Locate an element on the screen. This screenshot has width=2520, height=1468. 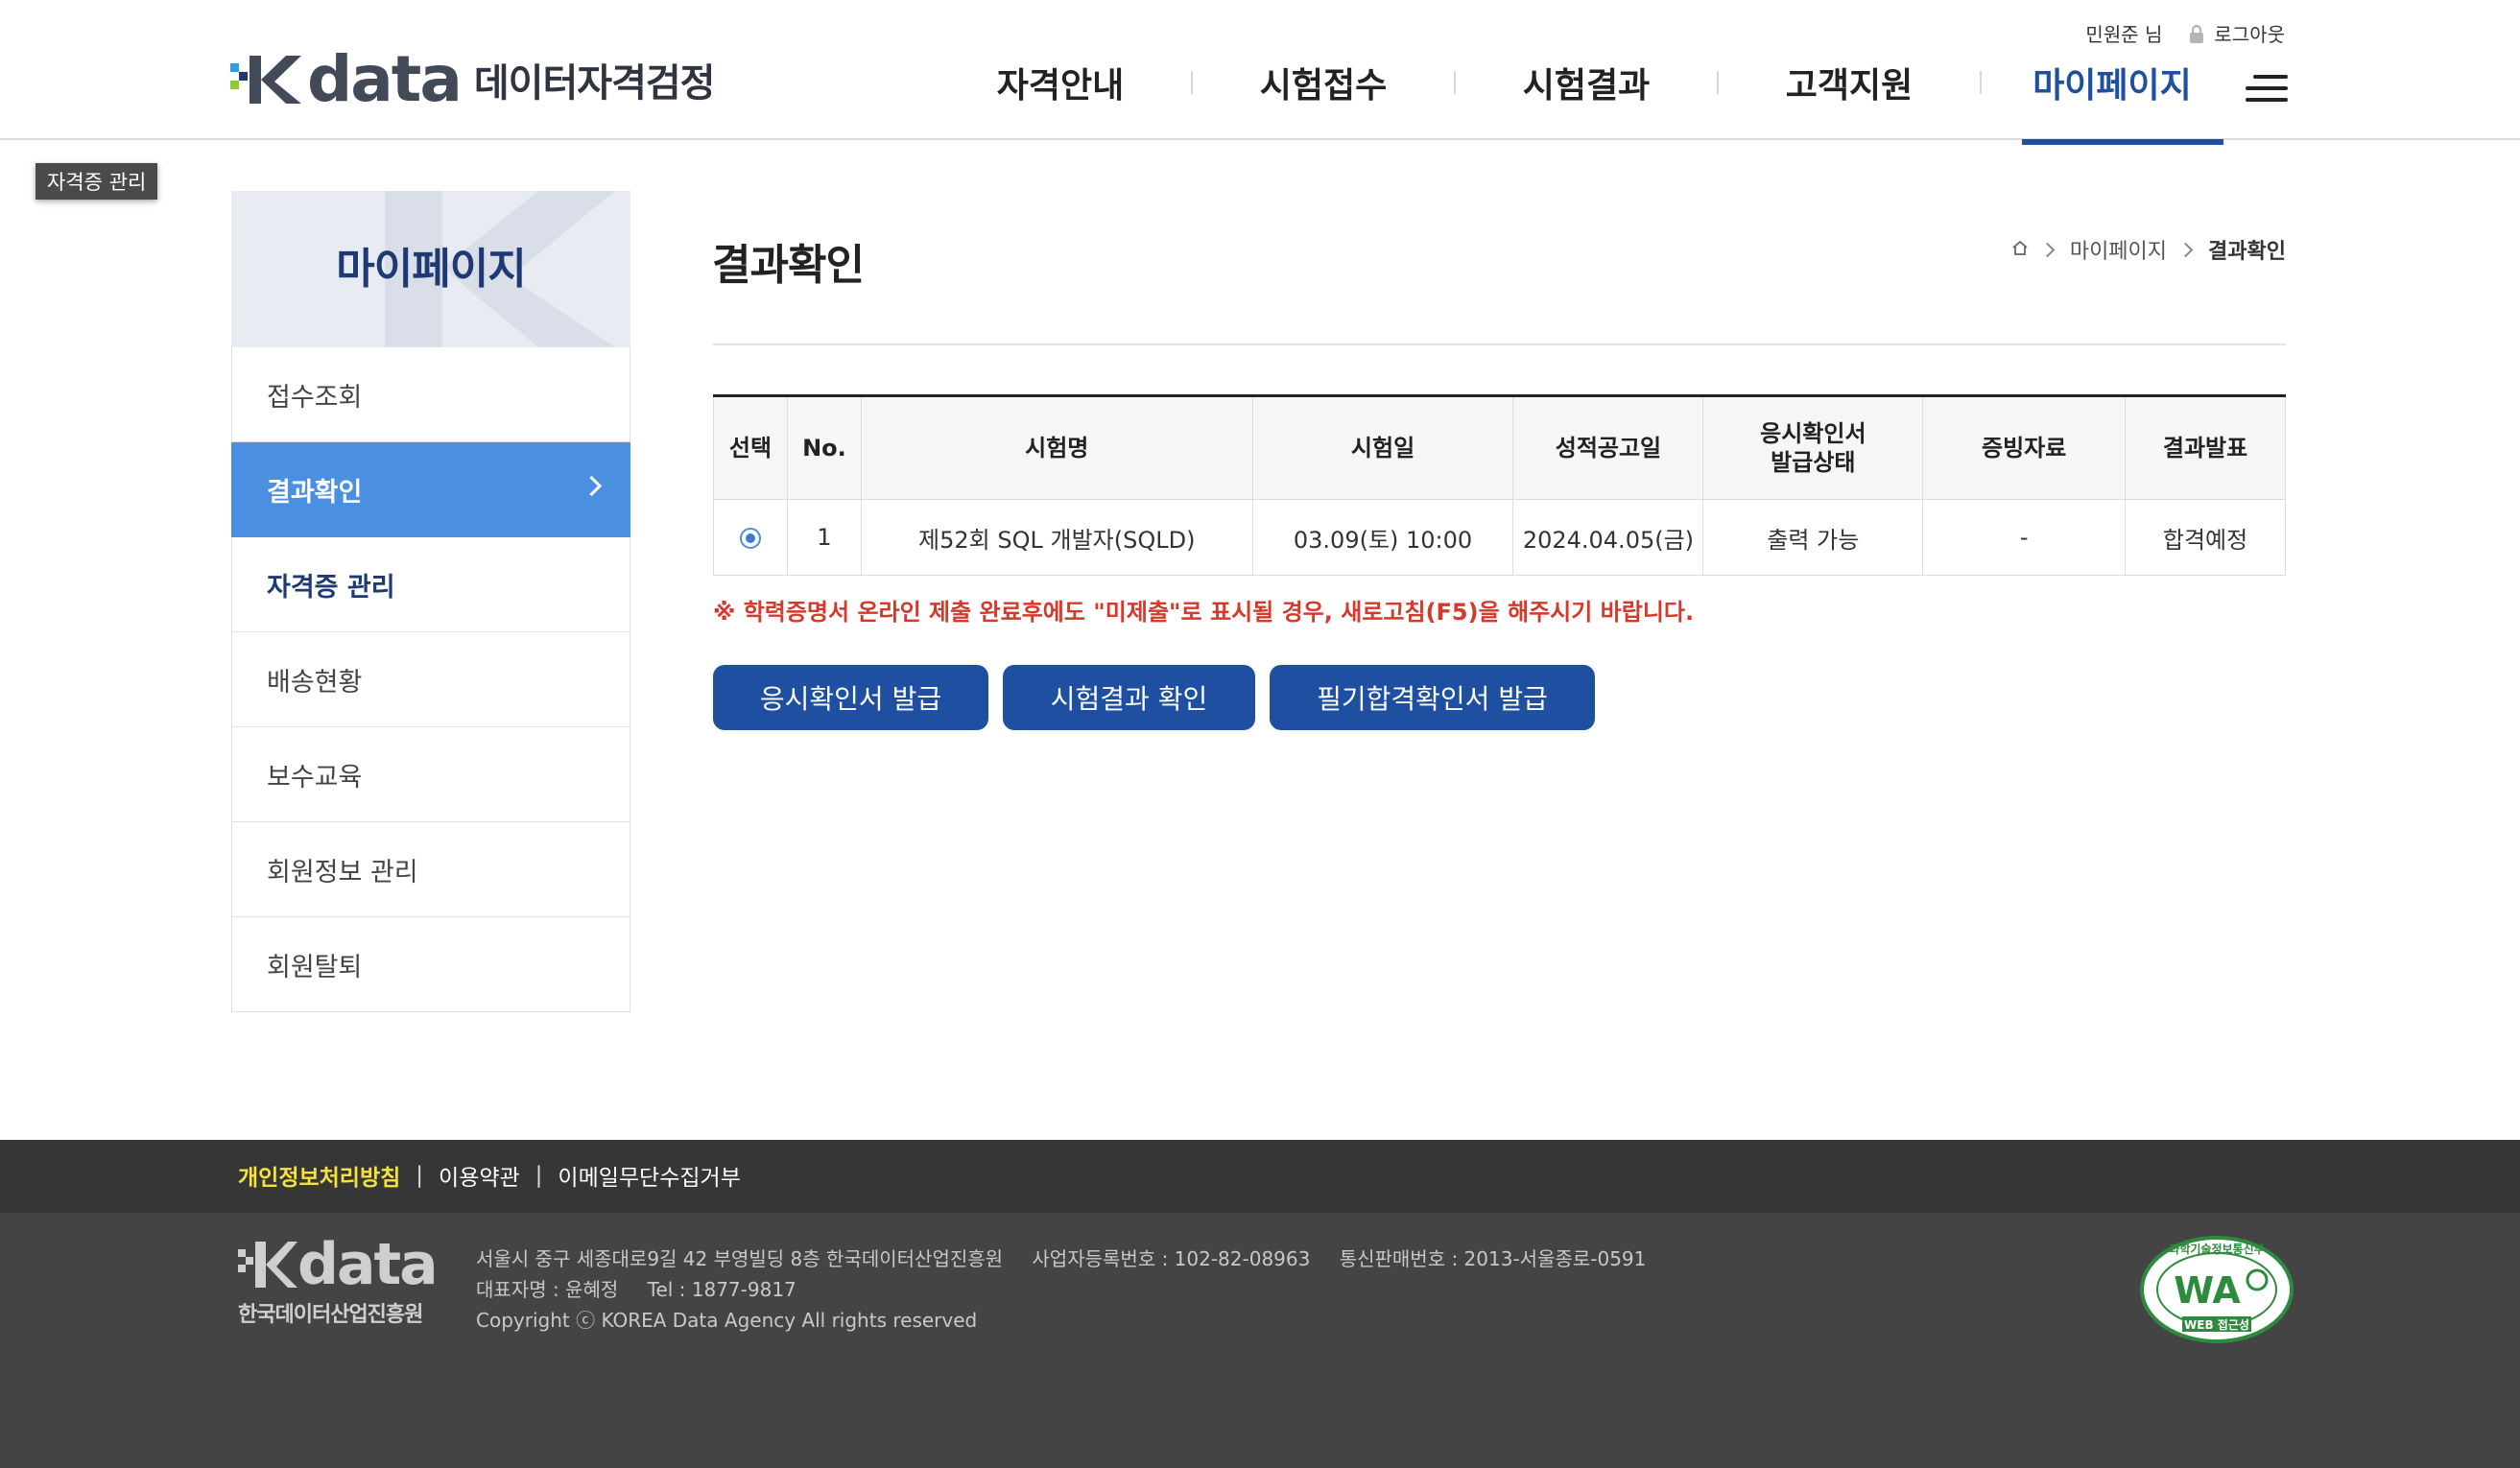
cell-no: 1 is located at coordinates (824, 537).